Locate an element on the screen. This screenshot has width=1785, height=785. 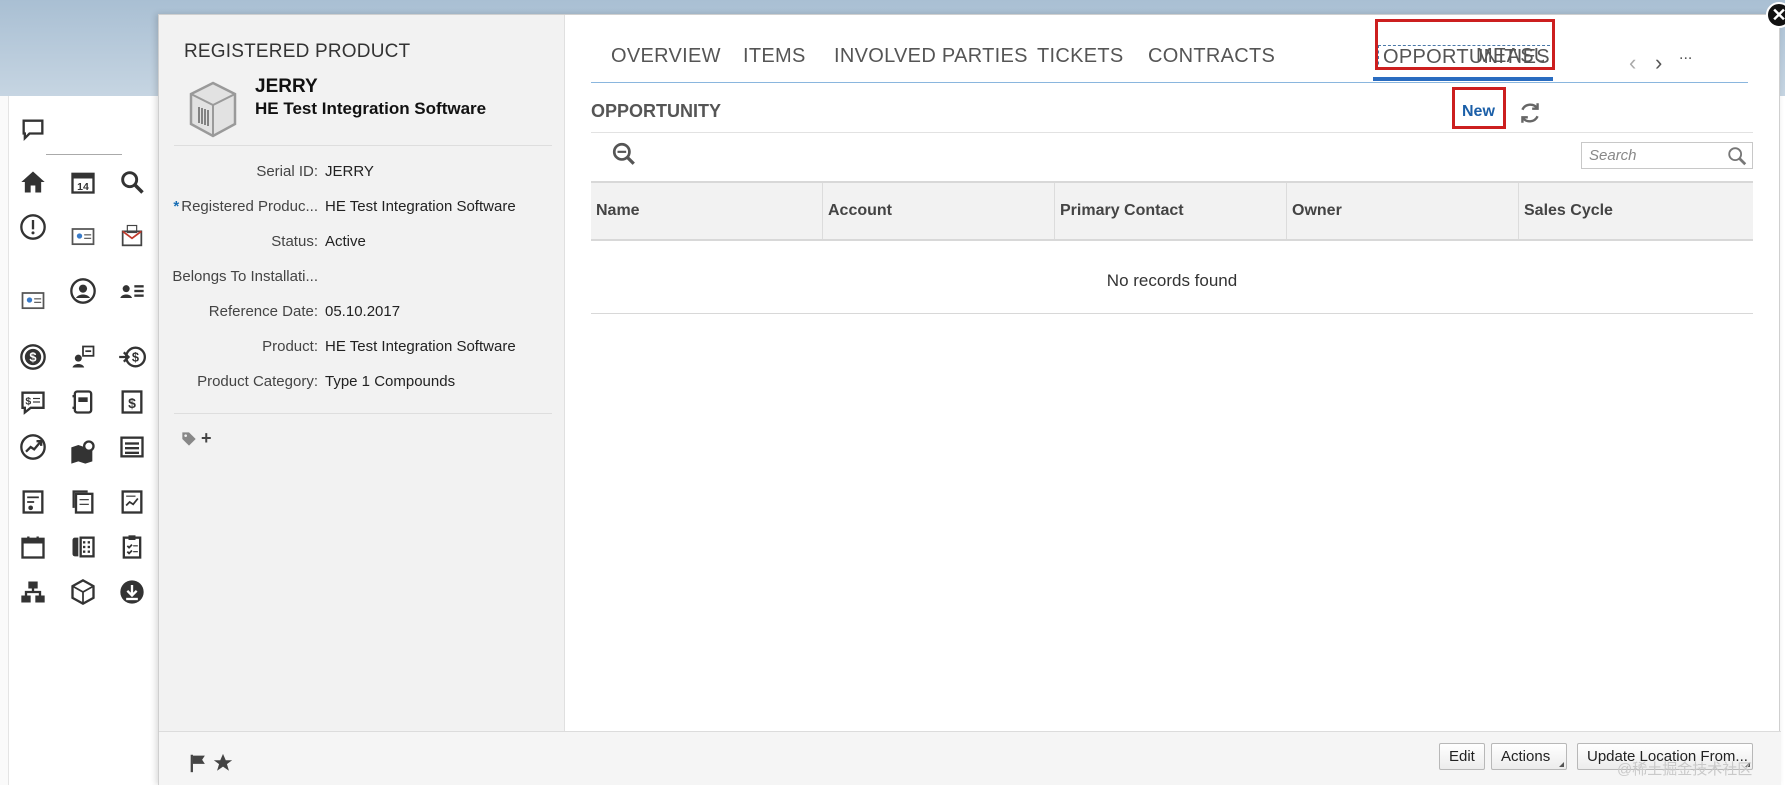
record-type-title: REGISTERED PRODUCT is located at coordinates (297, 51).